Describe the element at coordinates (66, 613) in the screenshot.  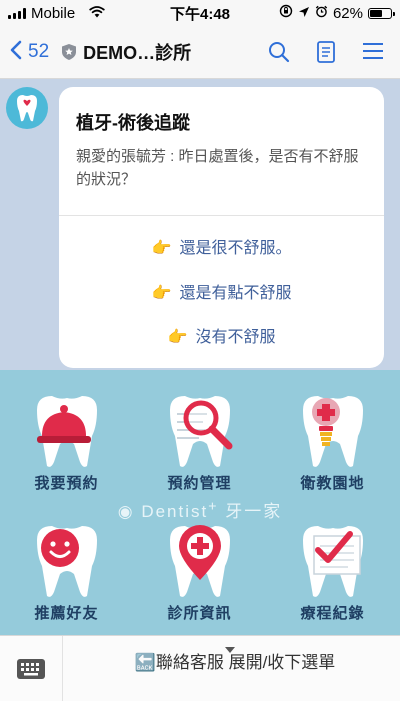
I see `tile-label: 推薦好友` at that location.